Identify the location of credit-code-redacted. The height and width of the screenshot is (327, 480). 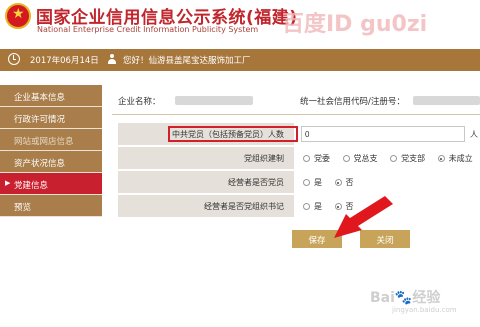
(446, 100).